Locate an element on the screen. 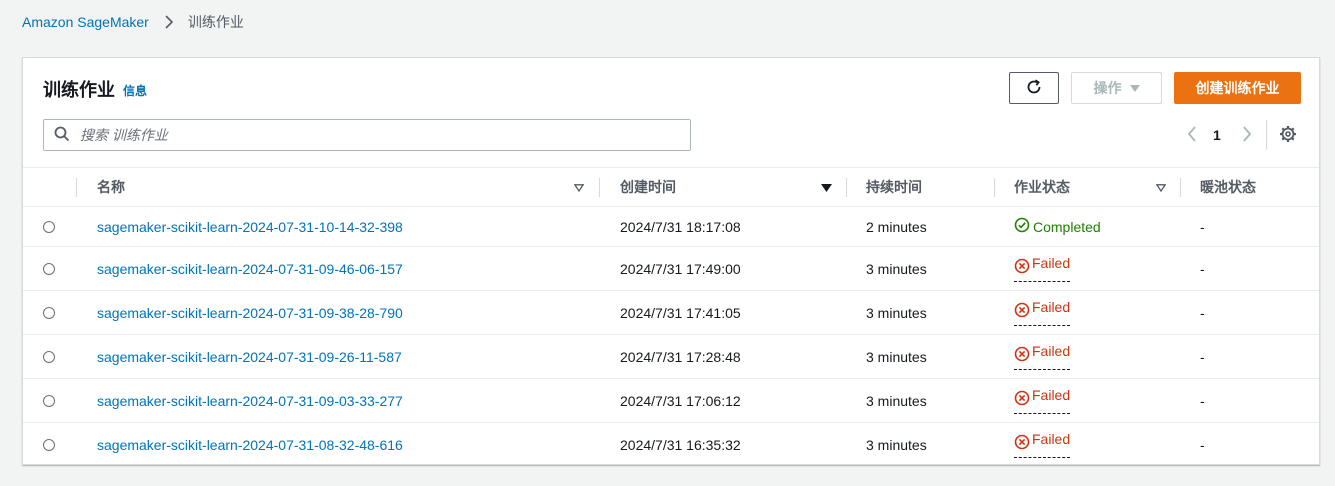 This screenshot has width=1335, height=486. breadcrumb: Amazon SageMaker 训练作业 is located at coordinates (133, 22).